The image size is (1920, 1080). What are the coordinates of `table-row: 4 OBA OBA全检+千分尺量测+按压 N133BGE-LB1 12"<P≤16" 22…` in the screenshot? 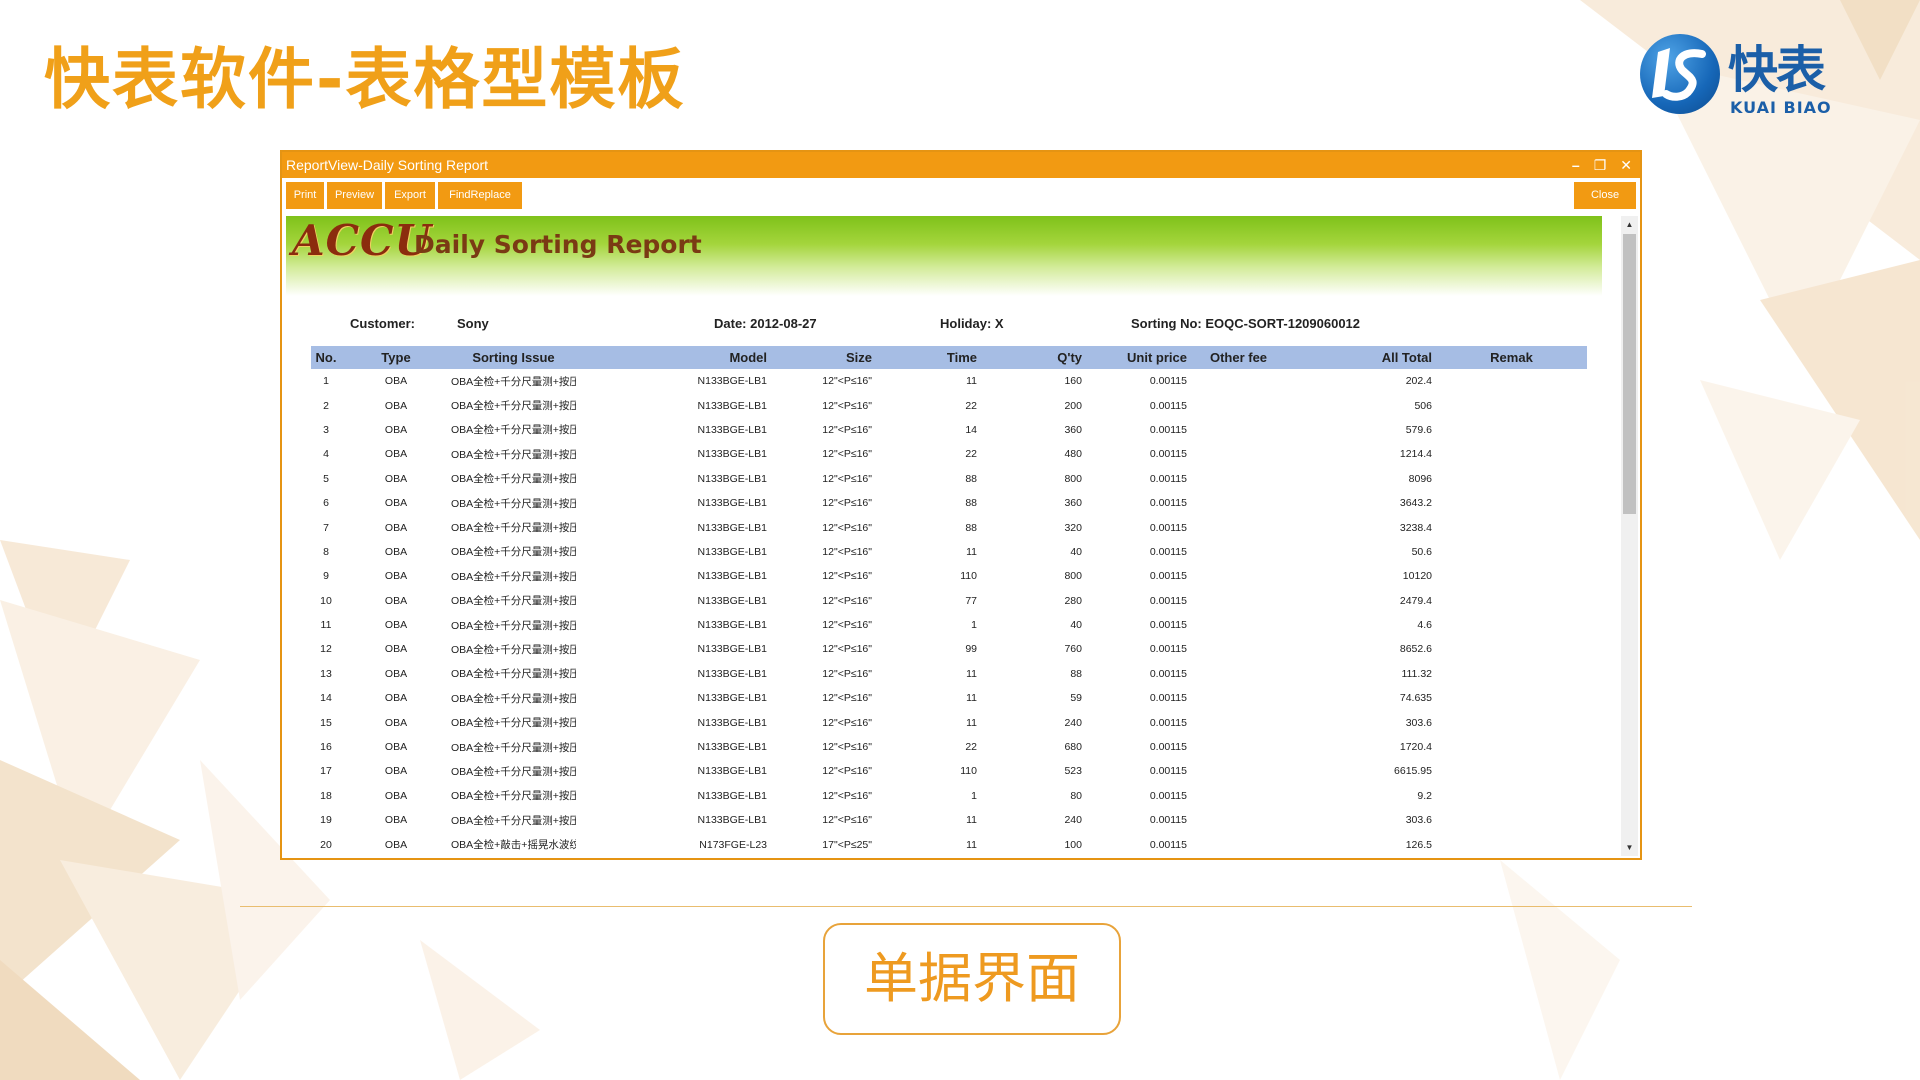 It's located at (949, 454).